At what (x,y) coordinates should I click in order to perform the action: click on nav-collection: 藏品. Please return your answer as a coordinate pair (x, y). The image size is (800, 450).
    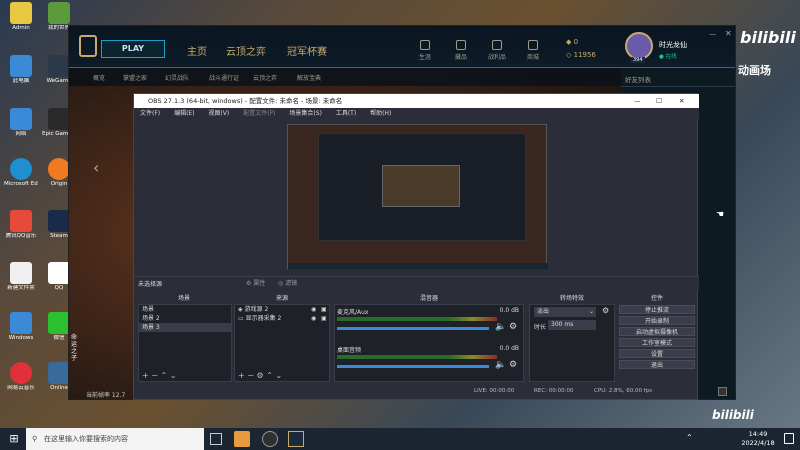
    Looking at the image, I should click on (461, 50).